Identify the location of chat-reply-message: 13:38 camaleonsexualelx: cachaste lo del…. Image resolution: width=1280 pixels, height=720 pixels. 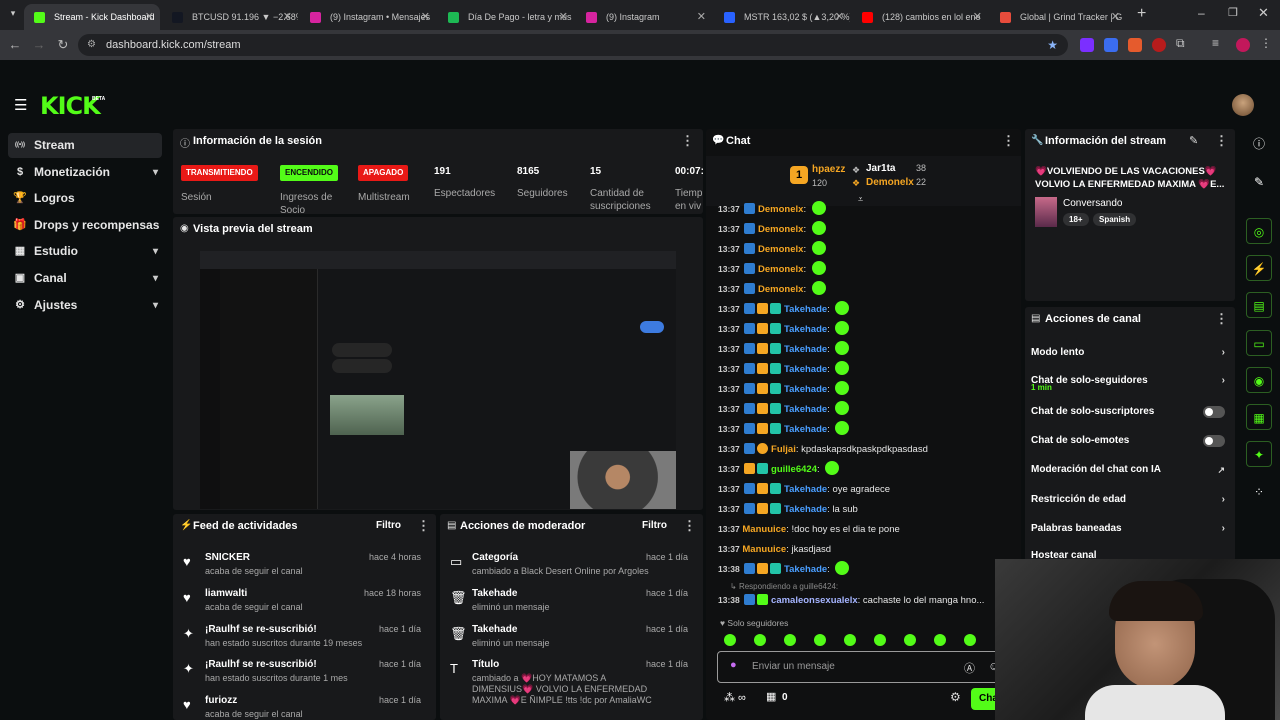
(851, 600).